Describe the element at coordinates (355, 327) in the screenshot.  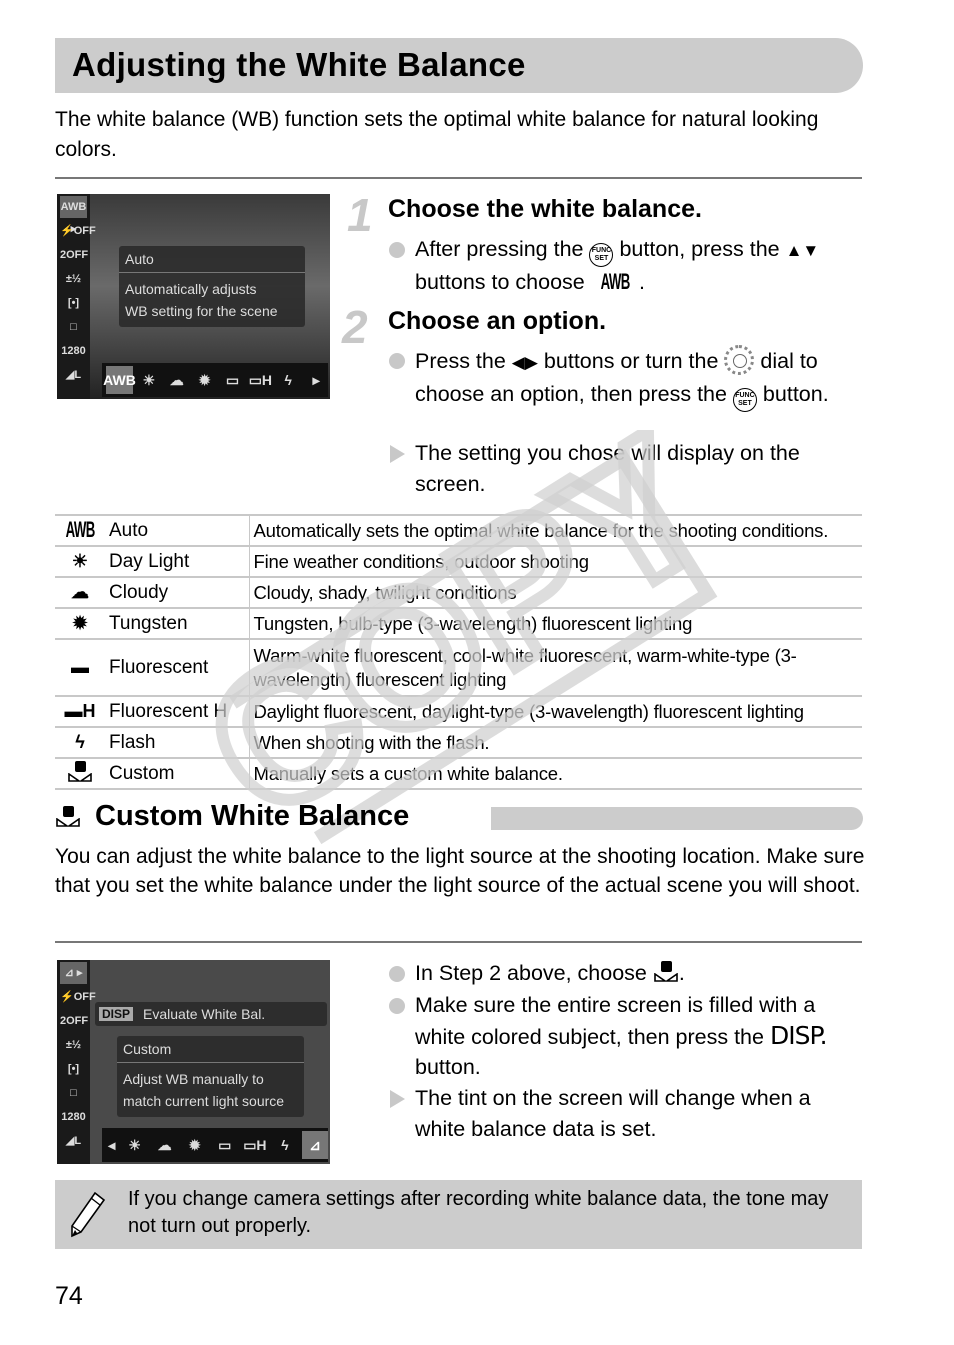
I see `step-number-2: 2` at that location.